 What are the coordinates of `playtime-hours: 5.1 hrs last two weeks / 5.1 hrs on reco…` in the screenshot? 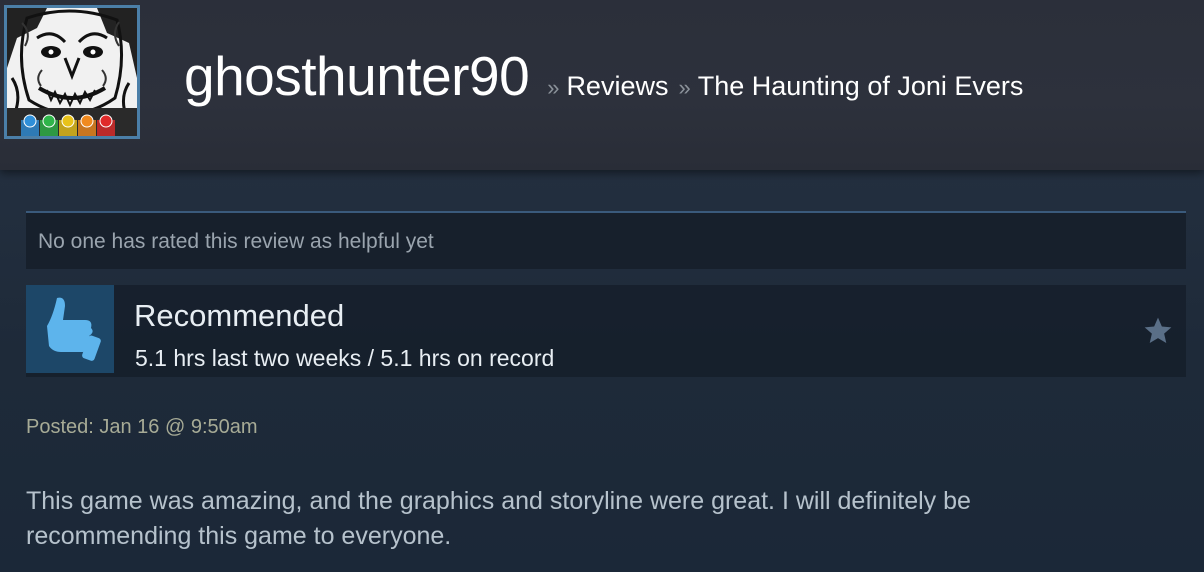 It's located at (345, 358).